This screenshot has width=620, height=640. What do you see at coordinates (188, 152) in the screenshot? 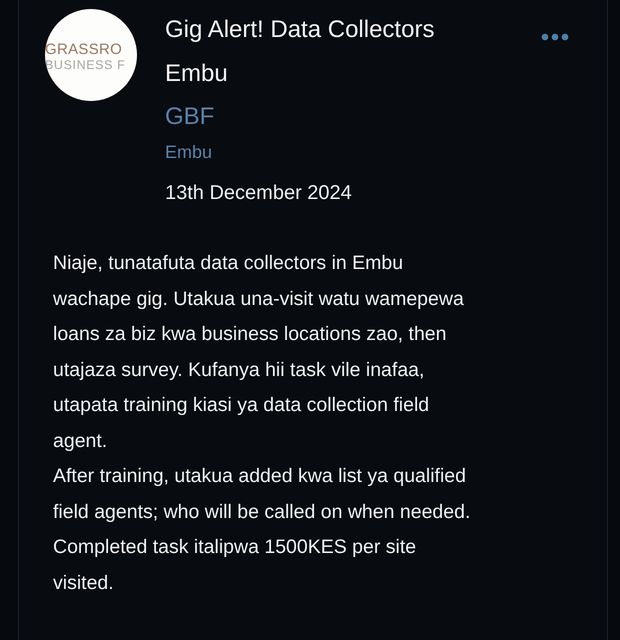
I see `location-link: Embu` at bounding box center [188, 152].